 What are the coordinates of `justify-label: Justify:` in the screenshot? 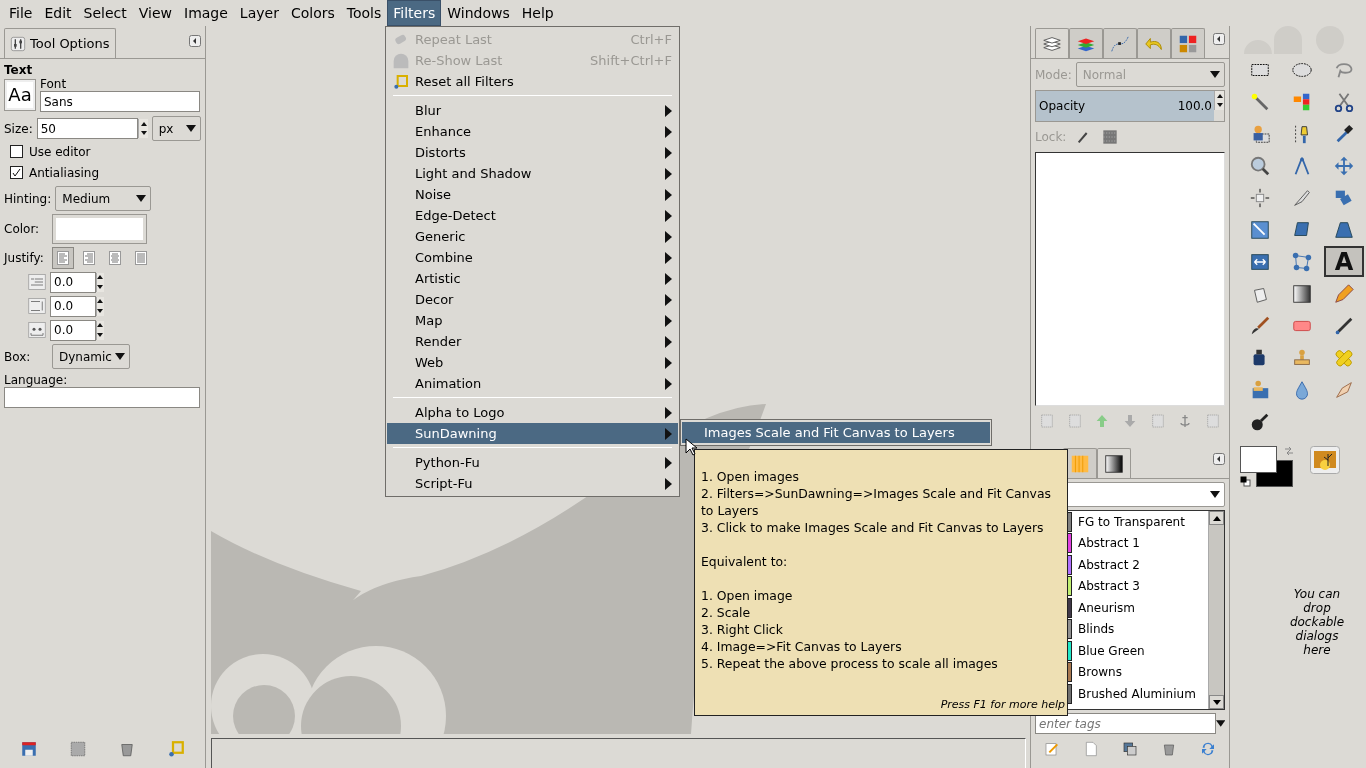 It's located at (24, 258).